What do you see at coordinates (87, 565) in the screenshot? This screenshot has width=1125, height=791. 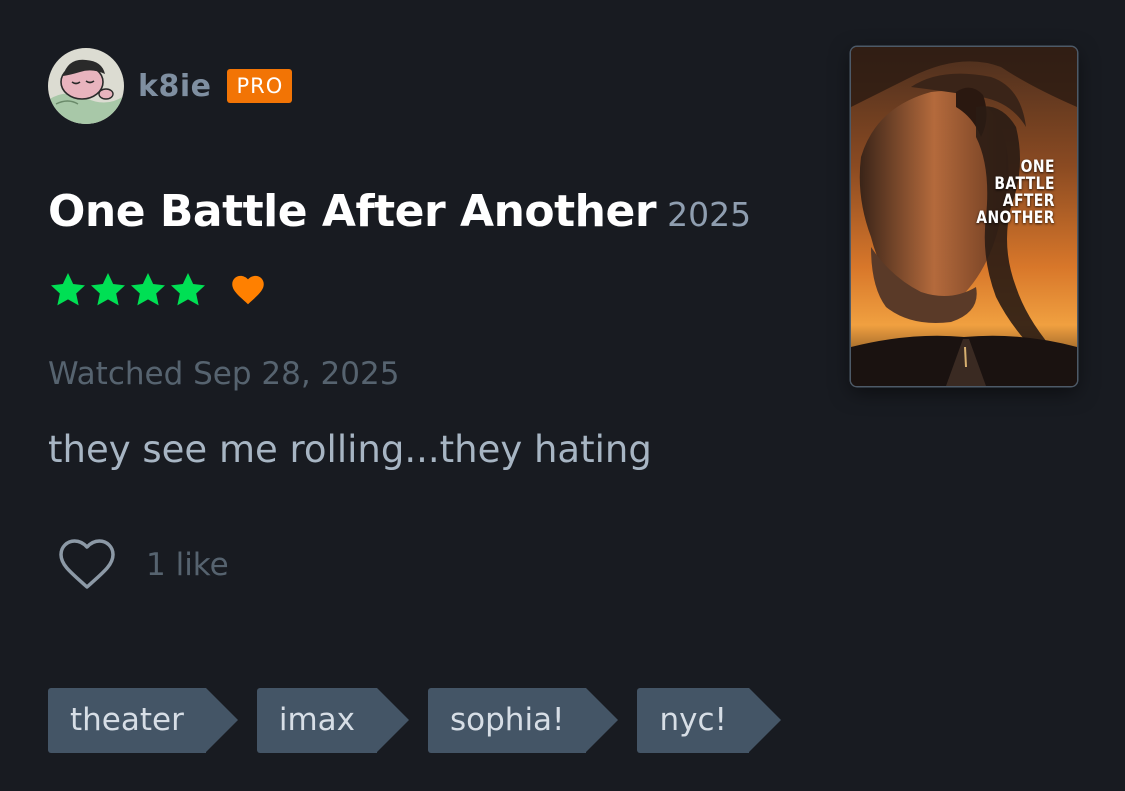 I see `heart-outline-icon` at bounding box center [87, 565].